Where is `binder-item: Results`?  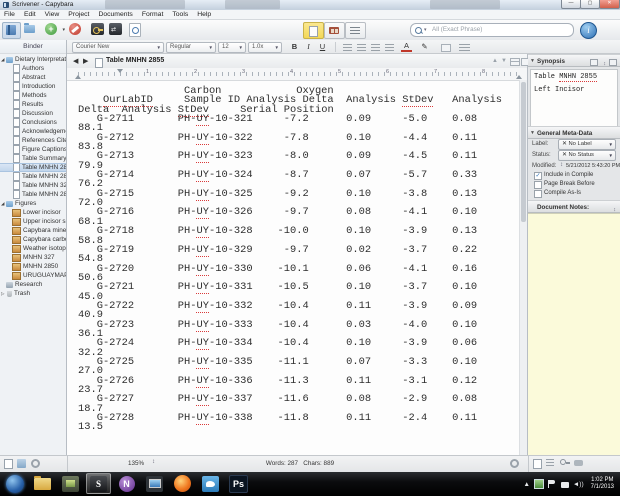
binder-item: Results is located at coordinates (33, 104).